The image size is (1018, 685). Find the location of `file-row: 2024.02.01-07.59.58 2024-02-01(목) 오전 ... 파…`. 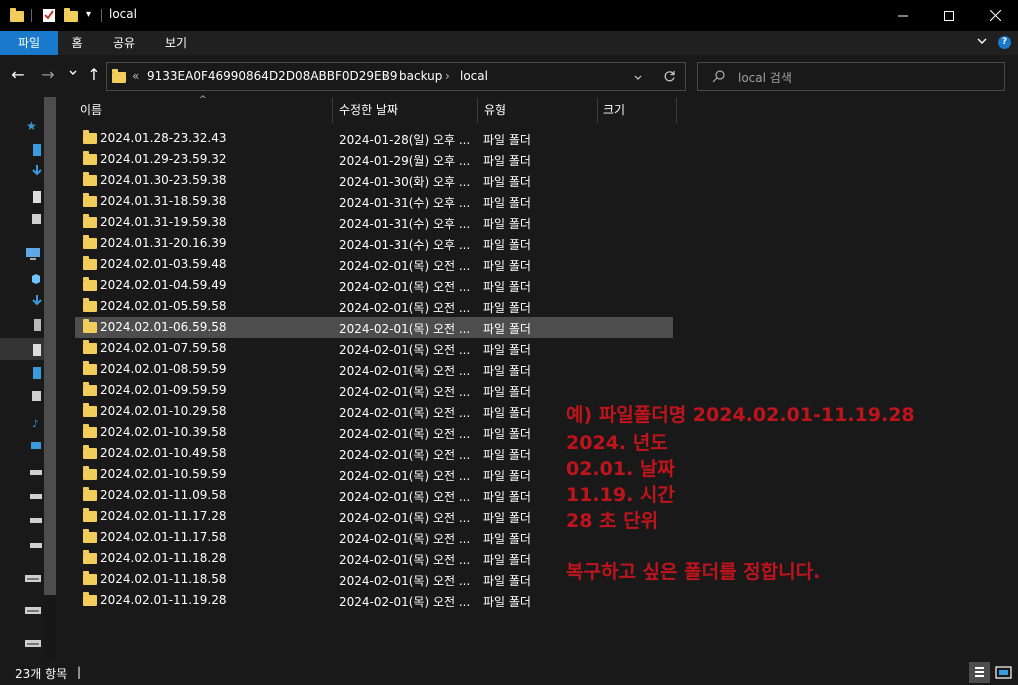

file-row: 2024.02.01-07.59.58 2024-02-01(목) 오전 ... 파… is located at coordinates (374, 348).